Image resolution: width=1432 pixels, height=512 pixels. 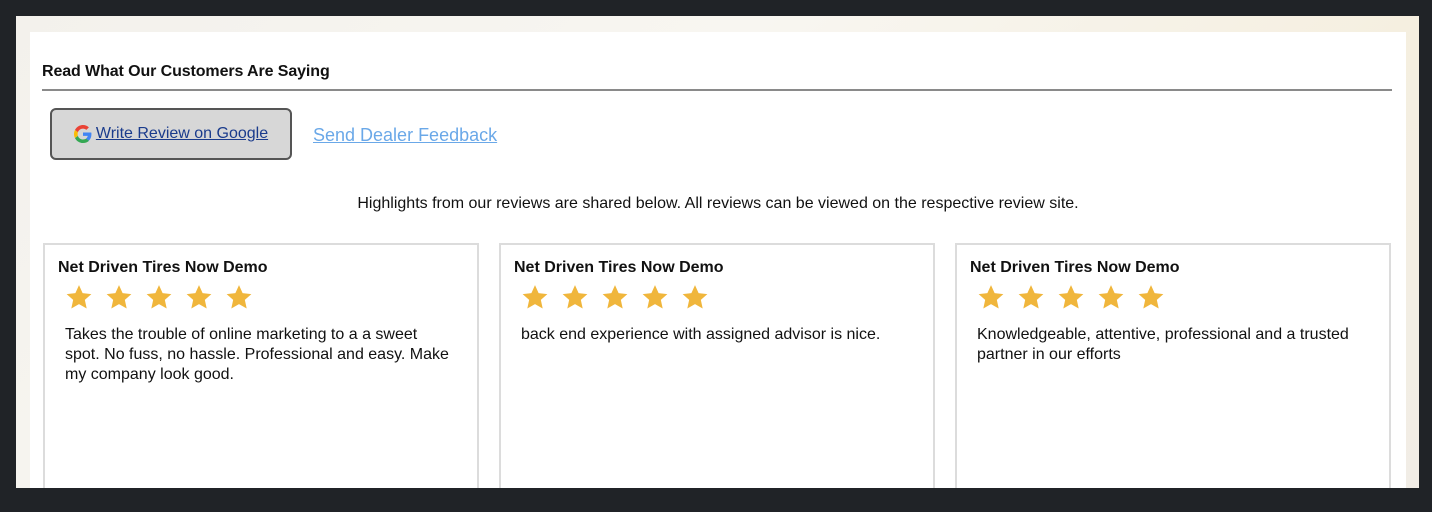 What do you see at coordinates (182, 133) in the screenshot?
I see `google-review-label: Write Review on Google` at bounding box center [182, 133].